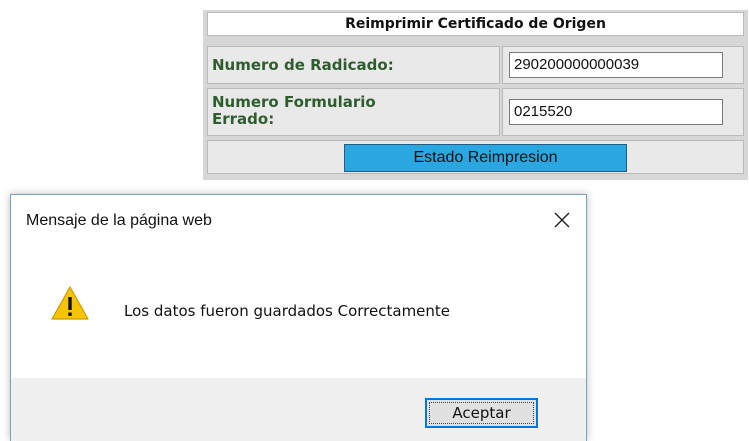  I want to click on radicado-value-cell: 290200000000039, so click(623, 65).